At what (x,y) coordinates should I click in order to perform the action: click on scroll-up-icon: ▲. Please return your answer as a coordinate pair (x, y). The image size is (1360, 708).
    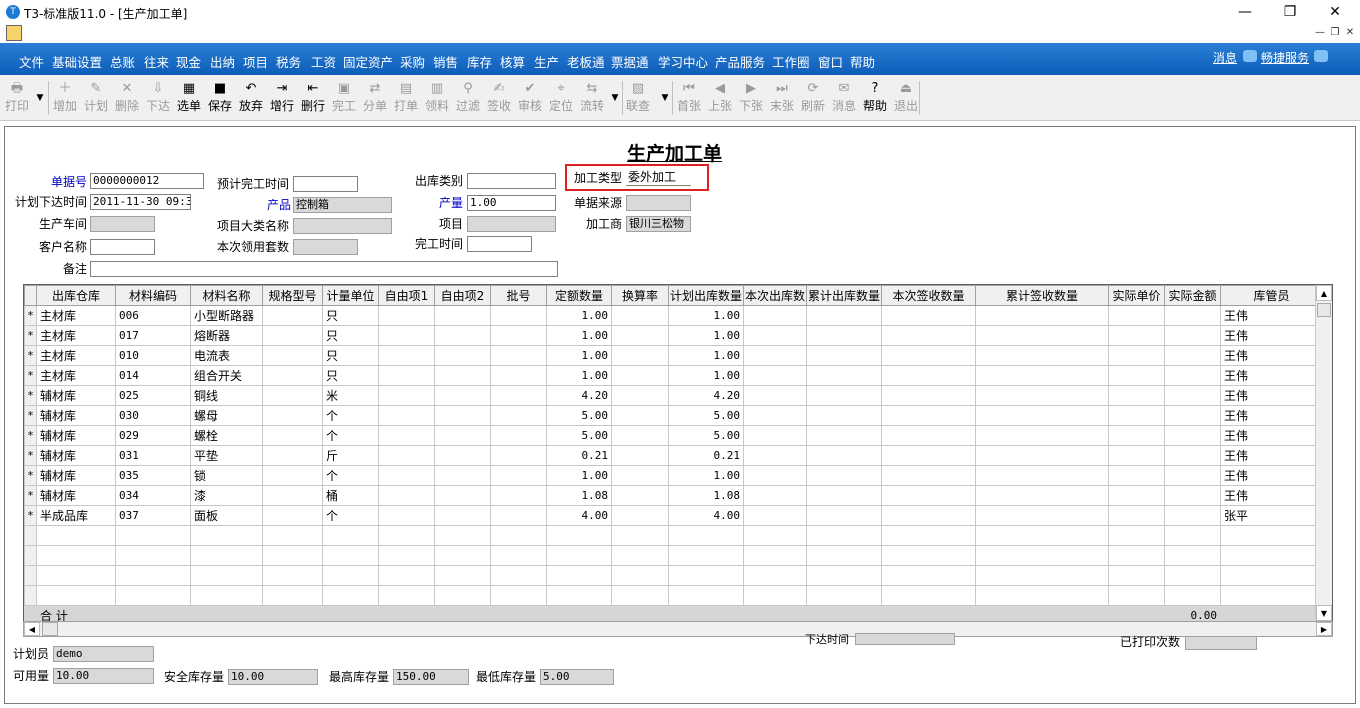
    Looking at the image, I should click on (1324, 293).